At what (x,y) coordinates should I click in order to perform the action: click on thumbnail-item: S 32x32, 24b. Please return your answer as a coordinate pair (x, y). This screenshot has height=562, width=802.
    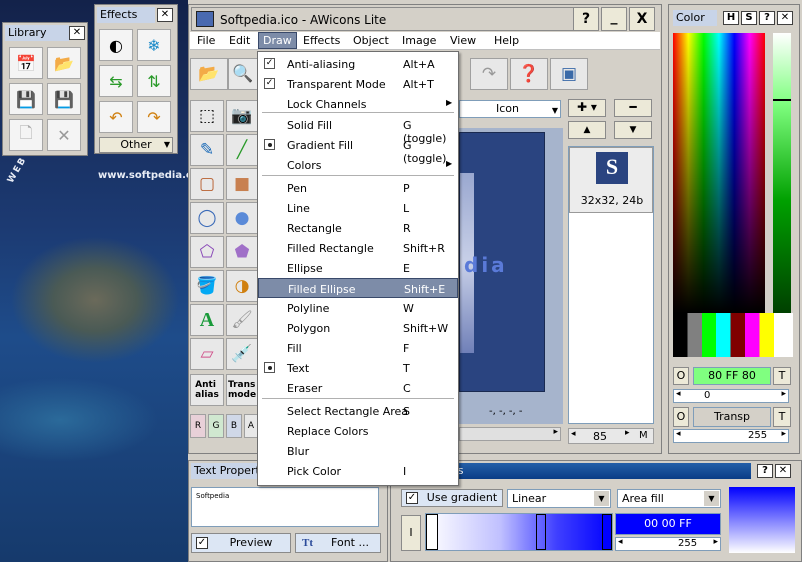
    Looking at the image, I should click on (611, 180).